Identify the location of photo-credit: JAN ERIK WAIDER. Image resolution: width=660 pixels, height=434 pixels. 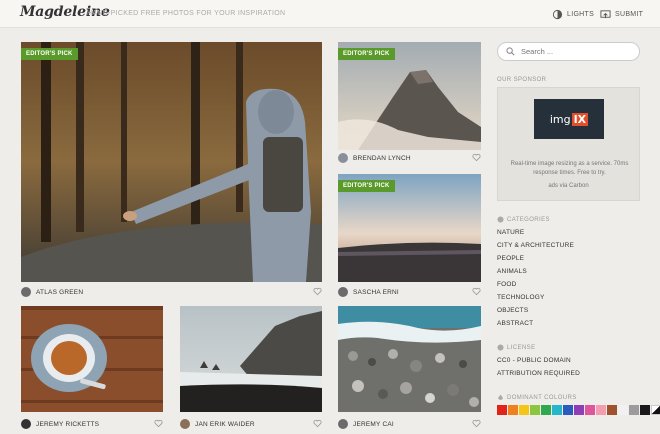
(251, 424).